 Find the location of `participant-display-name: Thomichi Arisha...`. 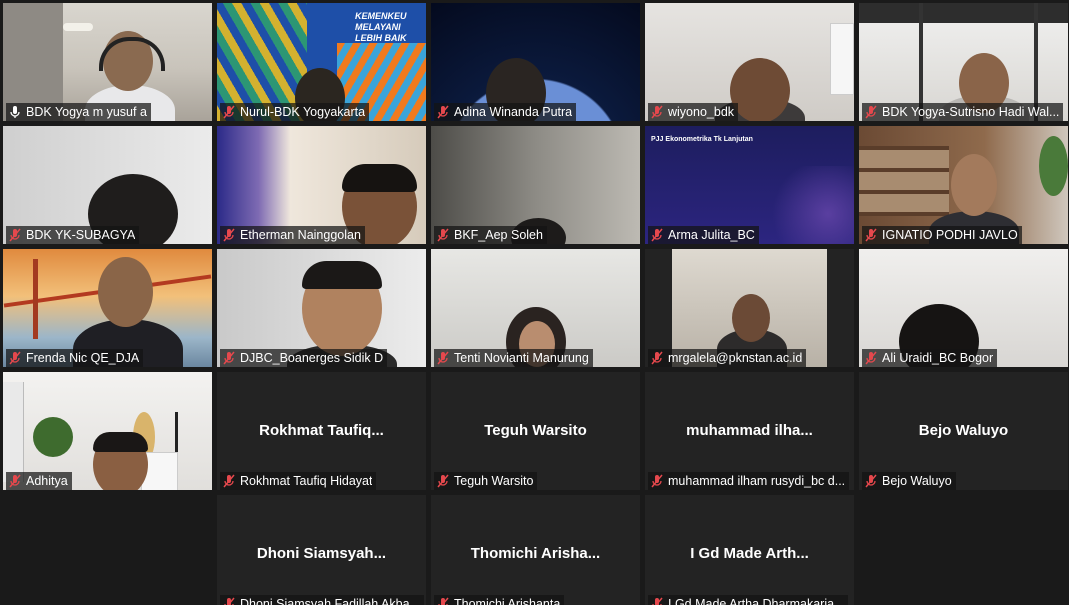

participant-display-name: Thomichi Arisha... is located at coordinates (535, 553).